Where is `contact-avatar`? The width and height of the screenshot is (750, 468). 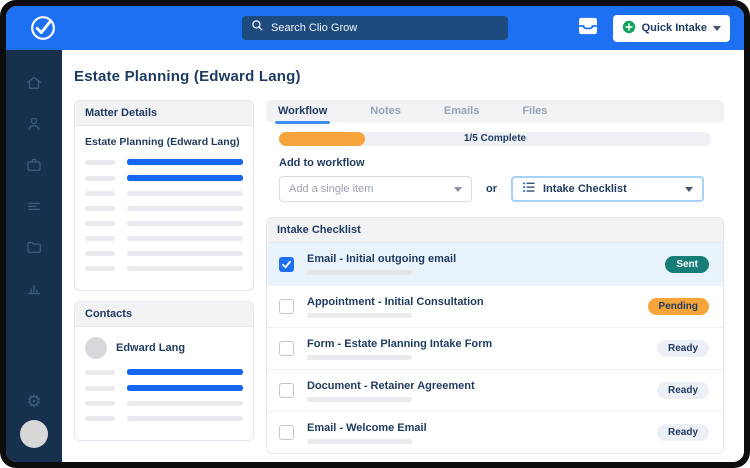 contact-avatar is located at coordinates (96, 348).